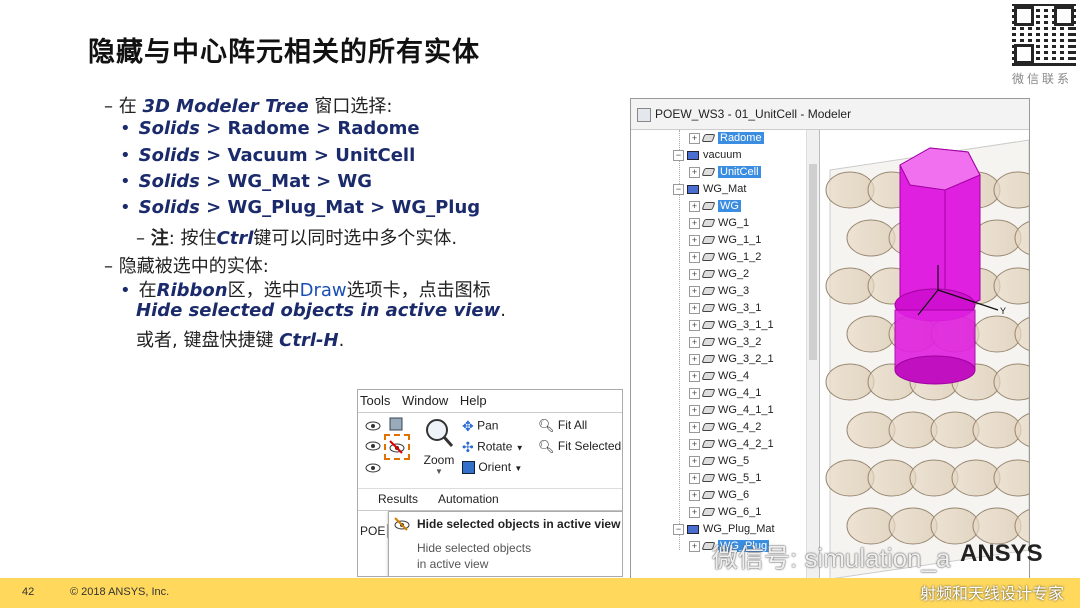 This screenshot has width=1080, height=608. Describe the element at coordinates (731, 327) in the screenshot. I see `tree-item: + WG_3_1_1` at that location.